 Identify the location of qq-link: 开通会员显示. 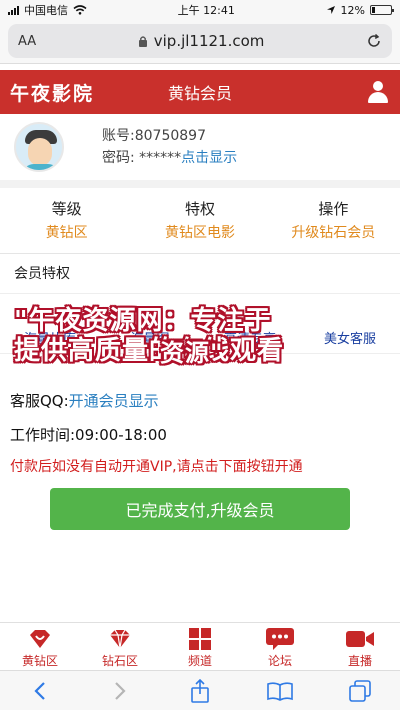
(114, 401).